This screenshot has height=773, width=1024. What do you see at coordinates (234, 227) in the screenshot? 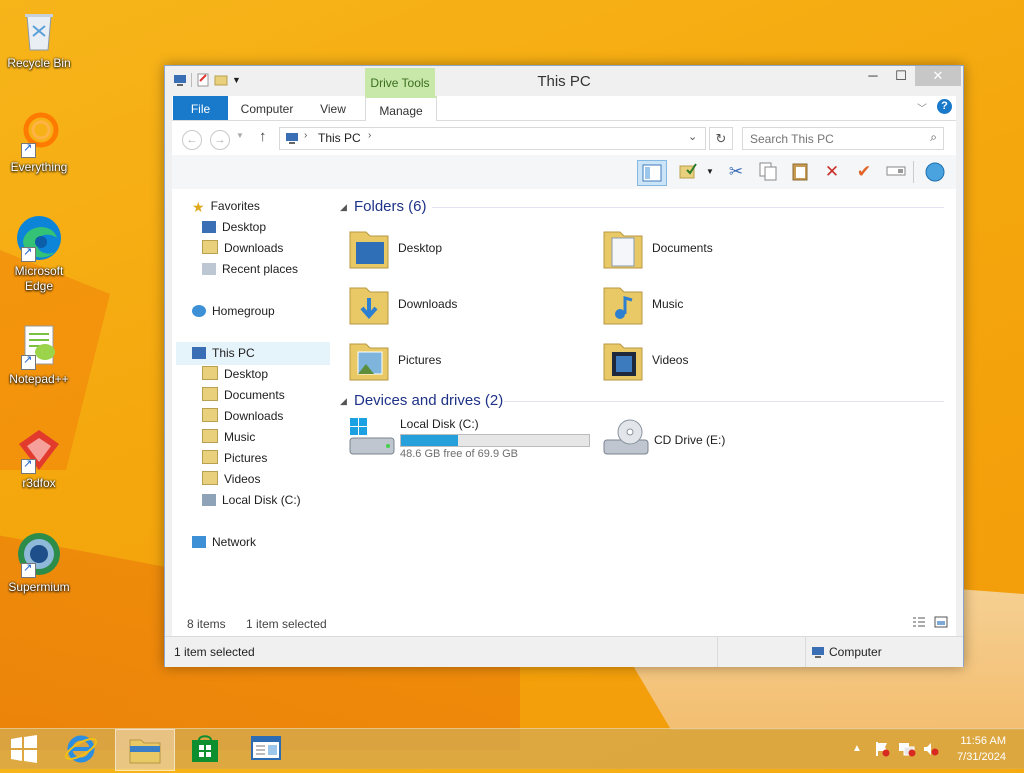
I see `nav-fav-desktop: Desktop` at bounding box center [234, 227].